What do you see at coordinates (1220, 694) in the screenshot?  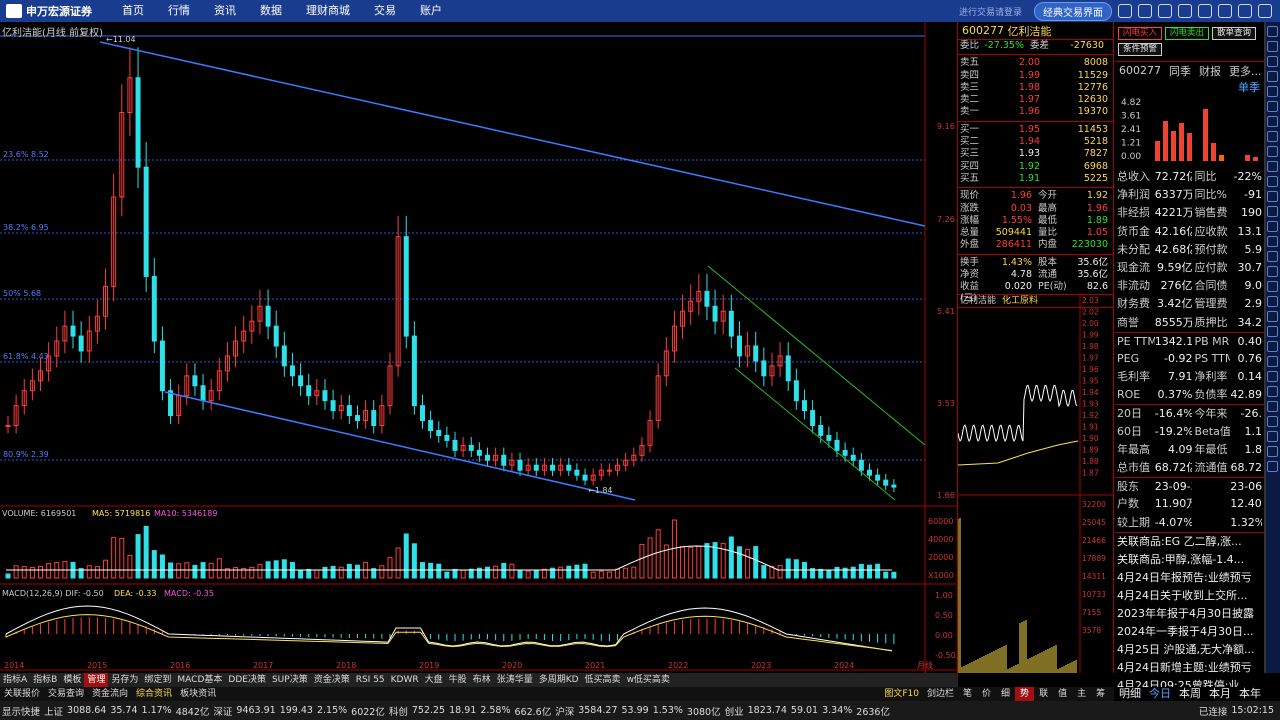 I see `detail-tab: 本月` at bounding box center [1220, 694].